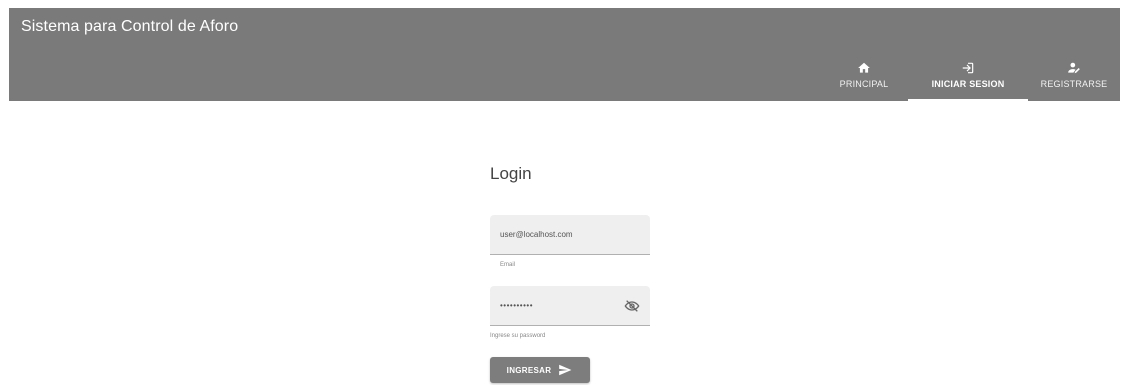 The image size is (1129, 385). What do you see at coordinates (1074, 68) in the screenshot?
I see `person-add-icon` at bounding box center [1074, 68].